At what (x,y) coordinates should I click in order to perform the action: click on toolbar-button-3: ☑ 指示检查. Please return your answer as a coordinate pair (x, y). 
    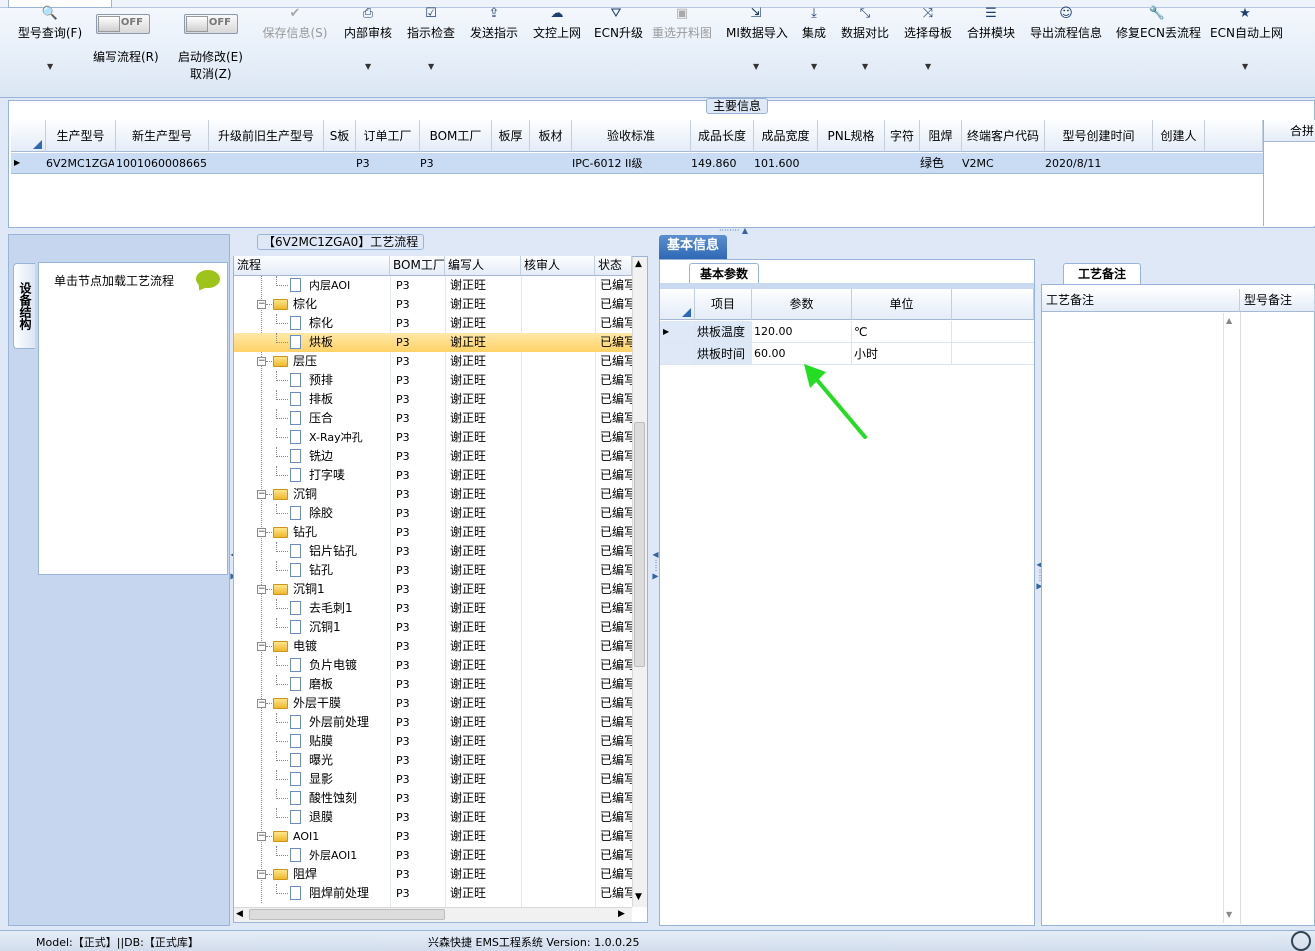
    Looking at the image, I should click on (431, 23).